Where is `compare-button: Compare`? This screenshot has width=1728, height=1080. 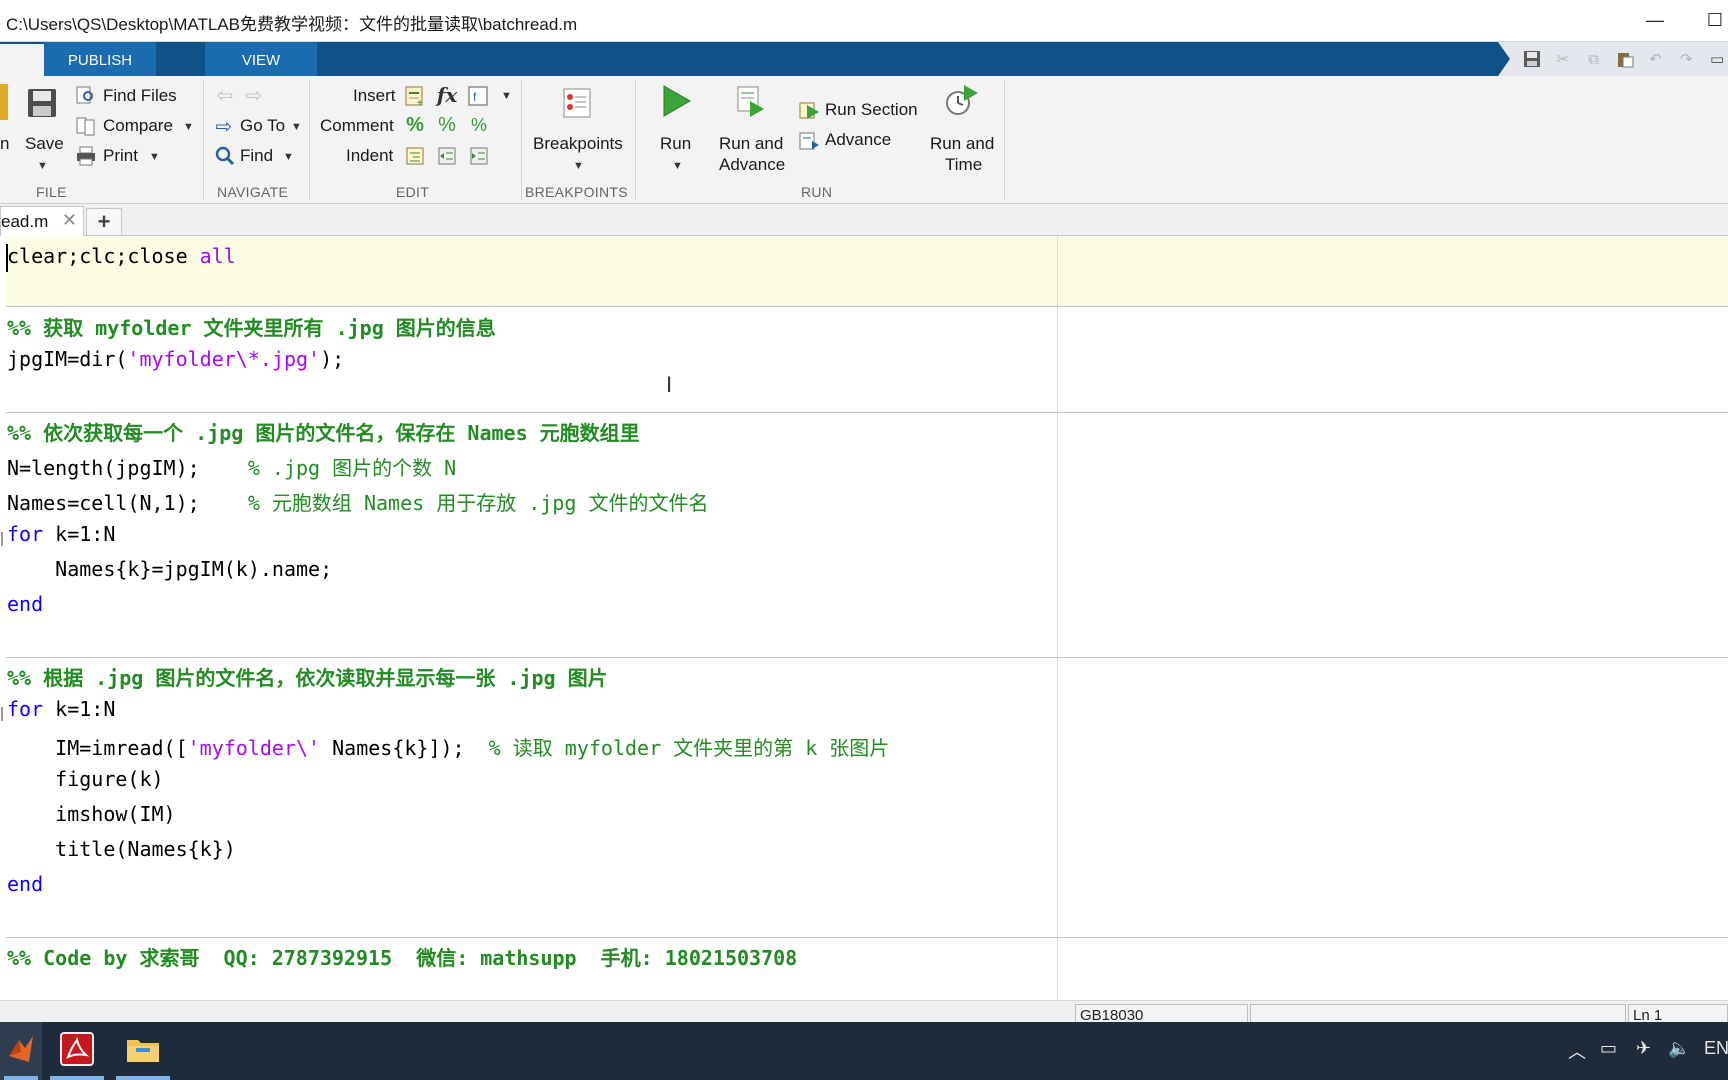
compare-button: Compare is located at coordinates (138, 126).